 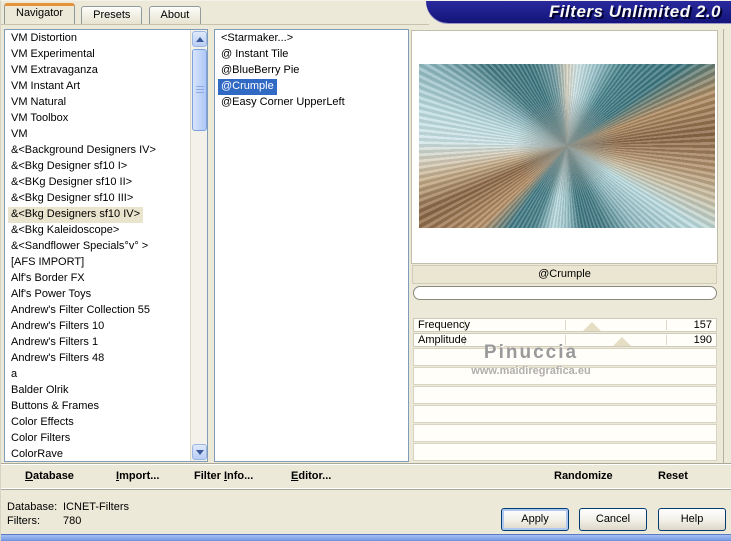 I want to click on category-item: Alf's Border FX, so click(x=106, y=278).